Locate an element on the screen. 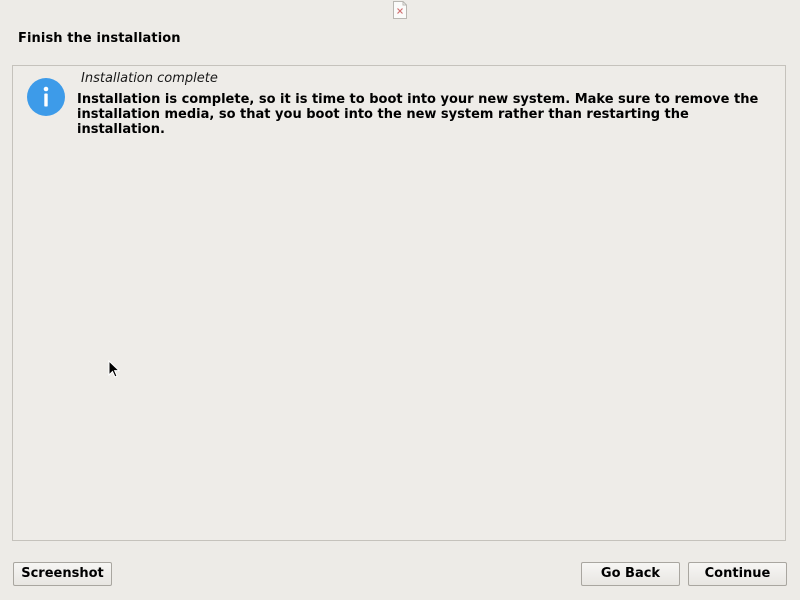 This screenshot has width=800, height=600. continue-button: Continue is located at coordinates (737, 574).